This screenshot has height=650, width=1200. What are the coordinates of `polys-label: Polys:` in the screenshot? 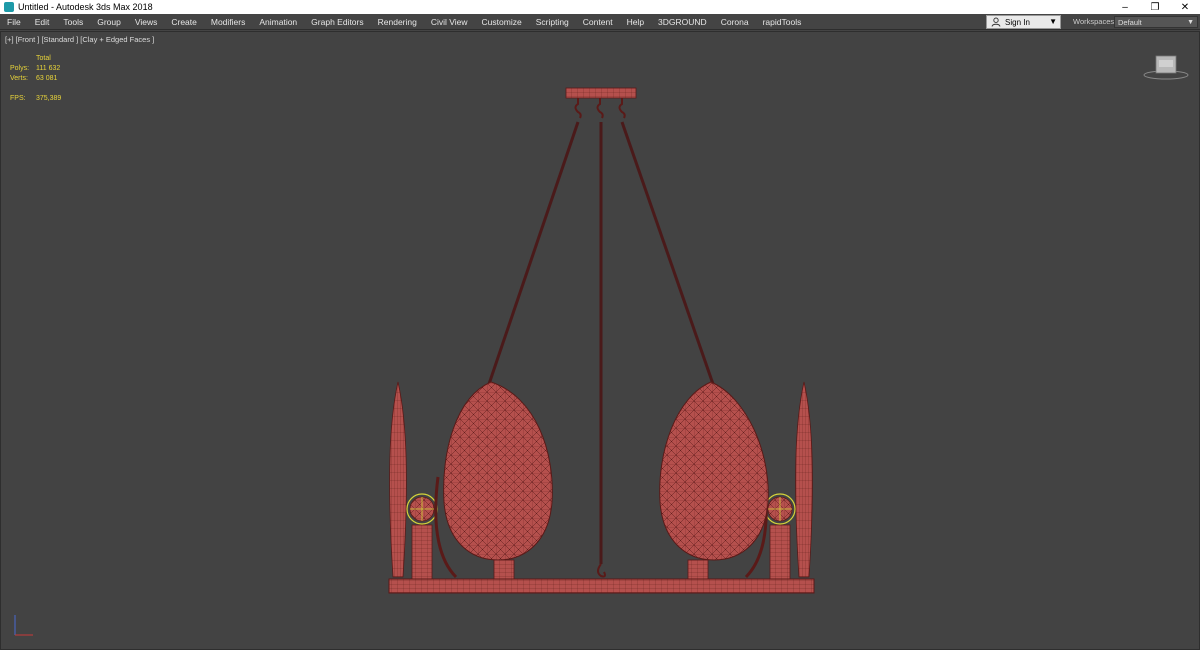 It's located at (20, 68).